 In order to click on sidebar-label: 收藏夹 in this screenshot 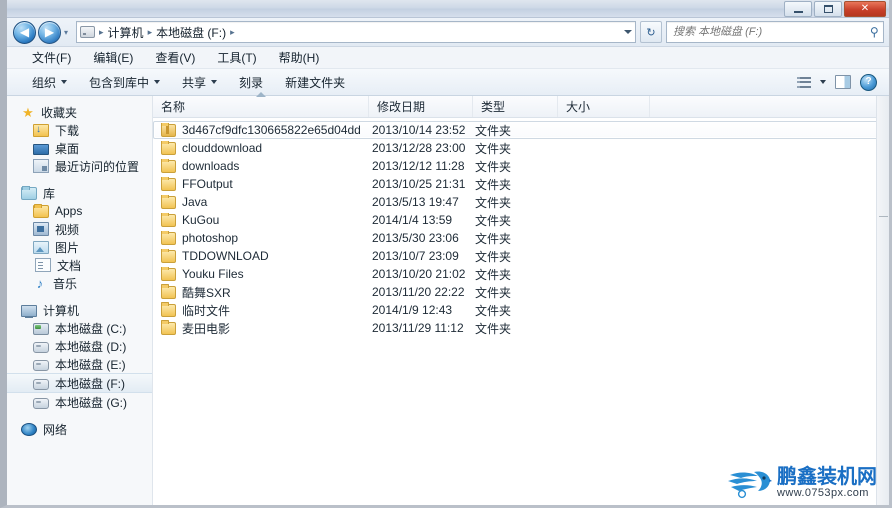, I will do `click(59, 112)`.